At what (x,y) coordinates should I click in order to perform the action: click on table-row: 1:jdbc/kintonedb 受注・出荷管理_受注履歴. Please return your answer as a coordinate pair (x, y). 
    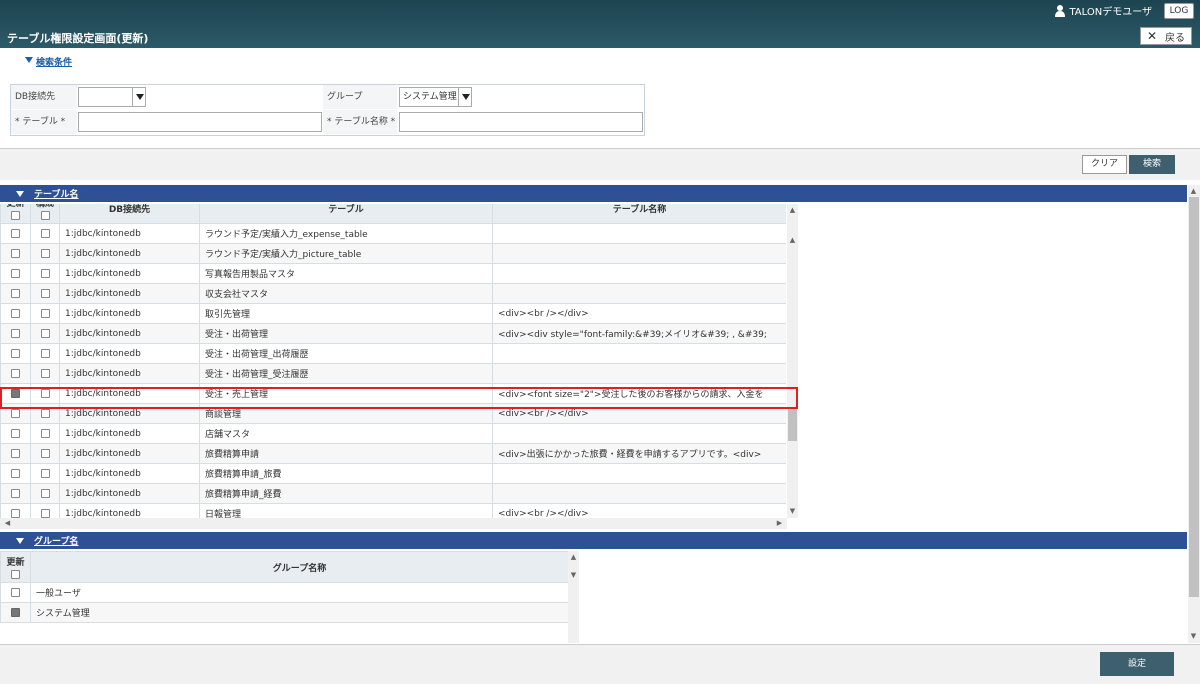
    Looking at the image, I should click on (393, 373).